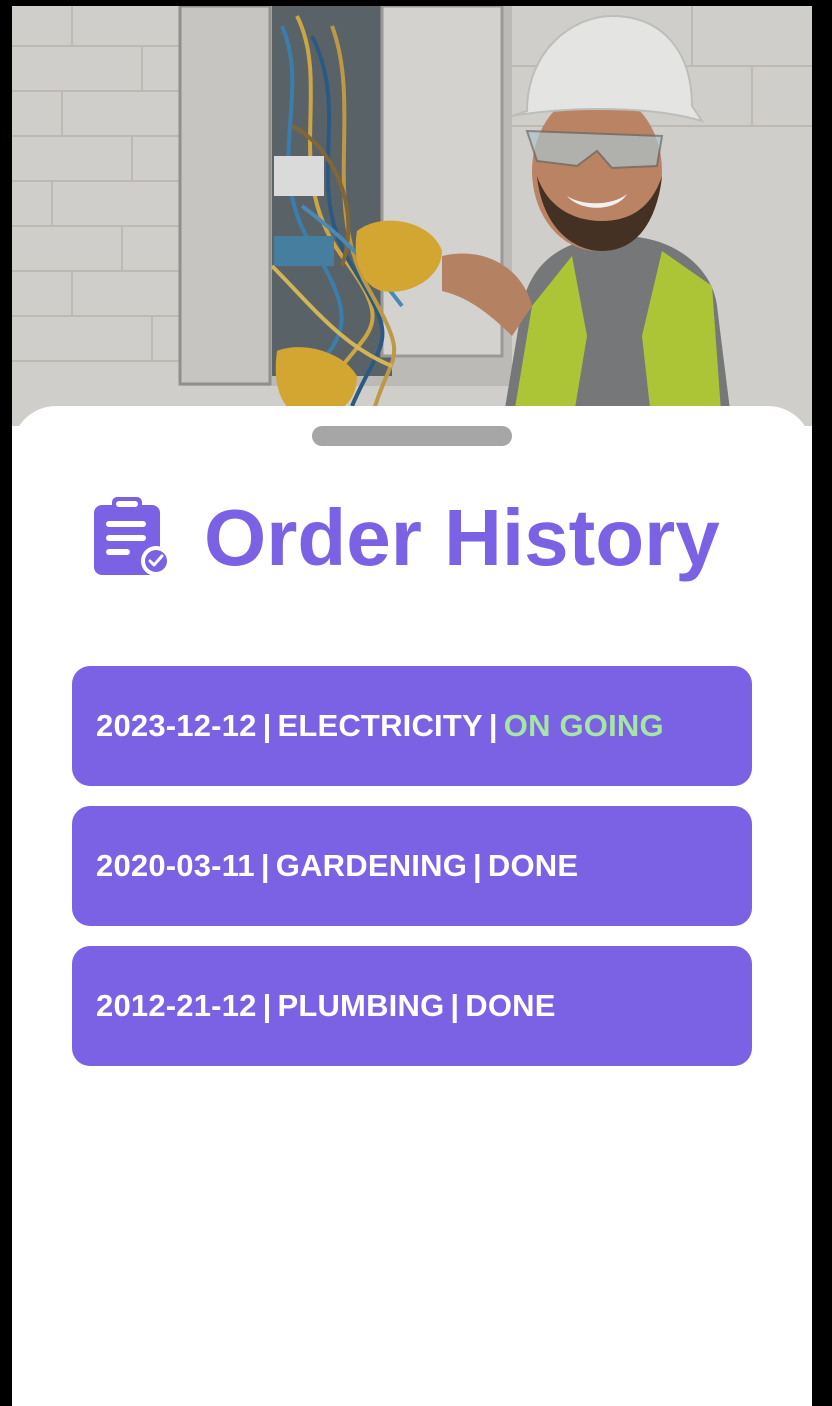 The height and width of the screenshot is (1406, 832). I want to click on order-status: ON GOING, so click(583, 725).